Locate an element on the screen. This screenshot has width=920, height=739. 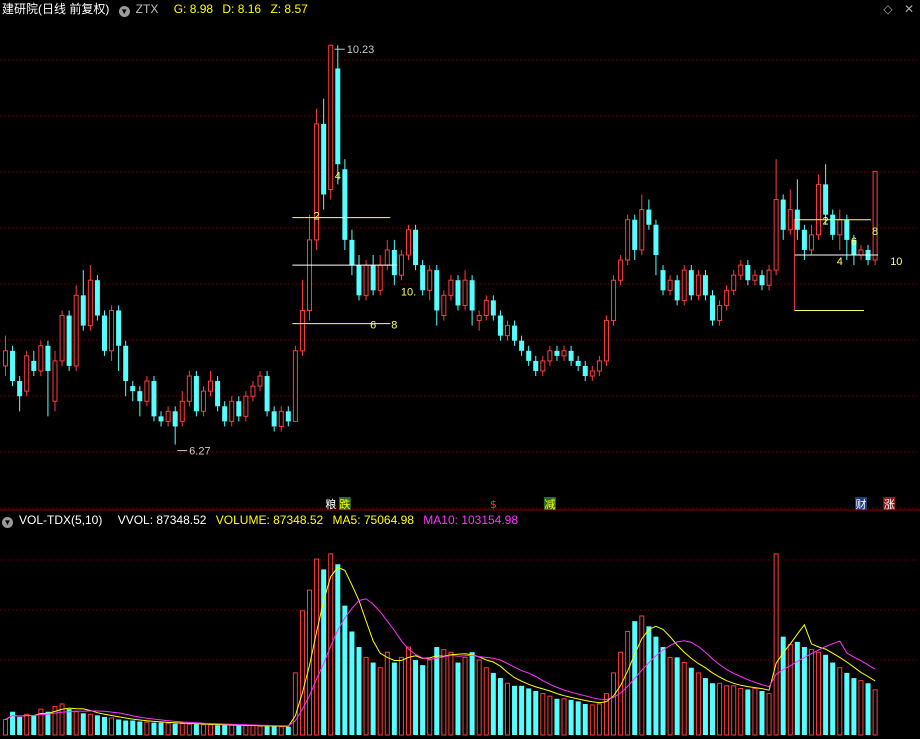
annotation-label: 10 is located at coordinates (896, 262).